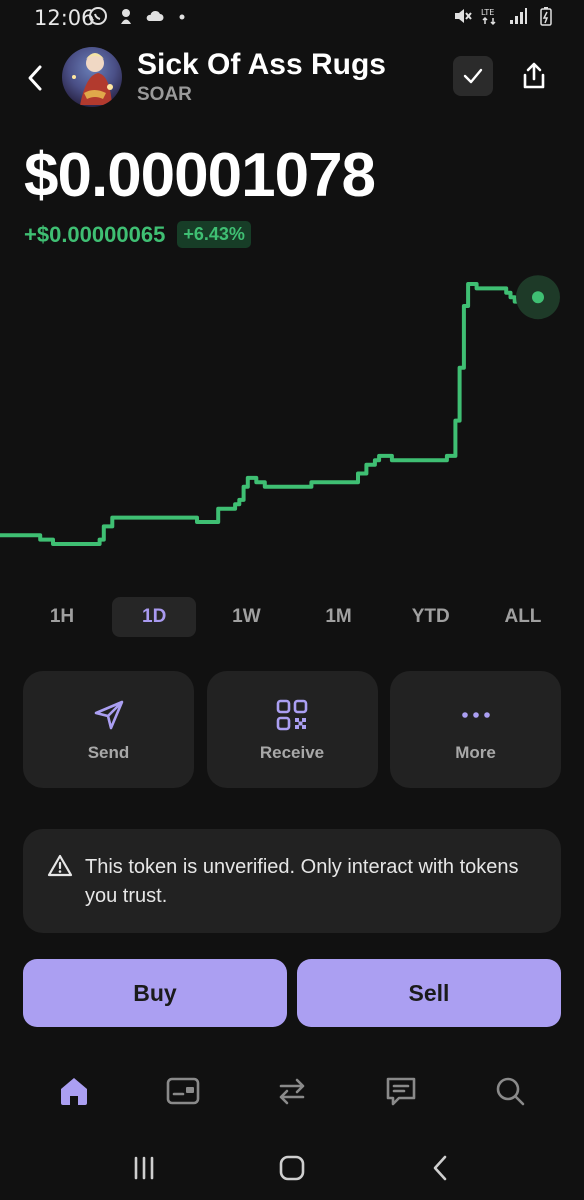 Image resolution: width=584 pixels, height=1200 pixels. Describe the element at coordinates (339, 617) in the screenshot. I see `tab-1m: 1M` at that location.